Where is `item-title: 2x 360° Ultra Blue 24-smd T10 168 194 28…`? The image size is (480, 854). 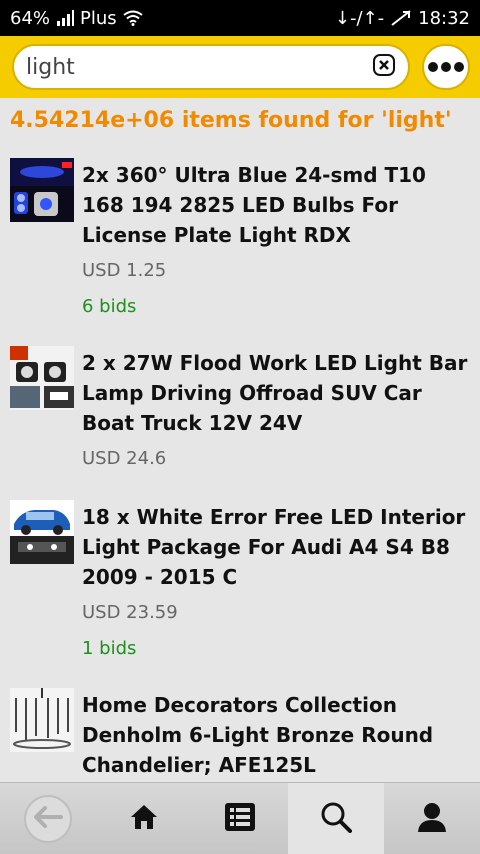
item-title: 2x 360° Ultra Blue 24-smd T10 168 194 28… is located at coordinates (254, 205).